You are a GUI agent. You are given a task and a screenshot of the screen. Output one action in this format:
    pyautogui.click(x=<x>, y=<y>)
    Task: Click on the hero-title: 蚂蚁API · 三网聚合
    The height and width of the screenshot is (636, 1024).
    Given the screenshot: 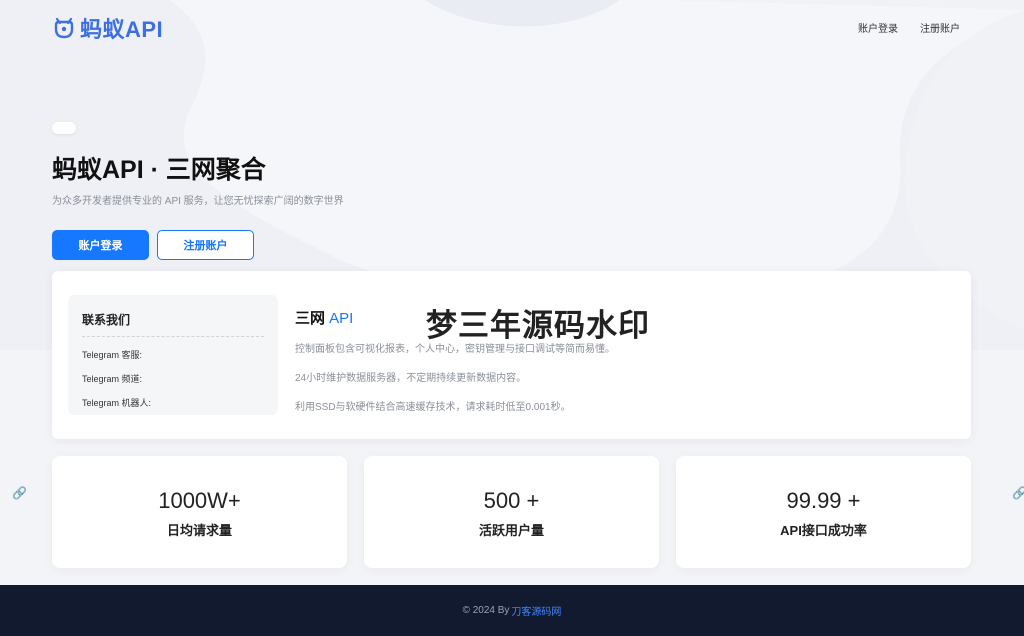 What is the action you would take?
    pyautogui.click(x=159, y=168)
    